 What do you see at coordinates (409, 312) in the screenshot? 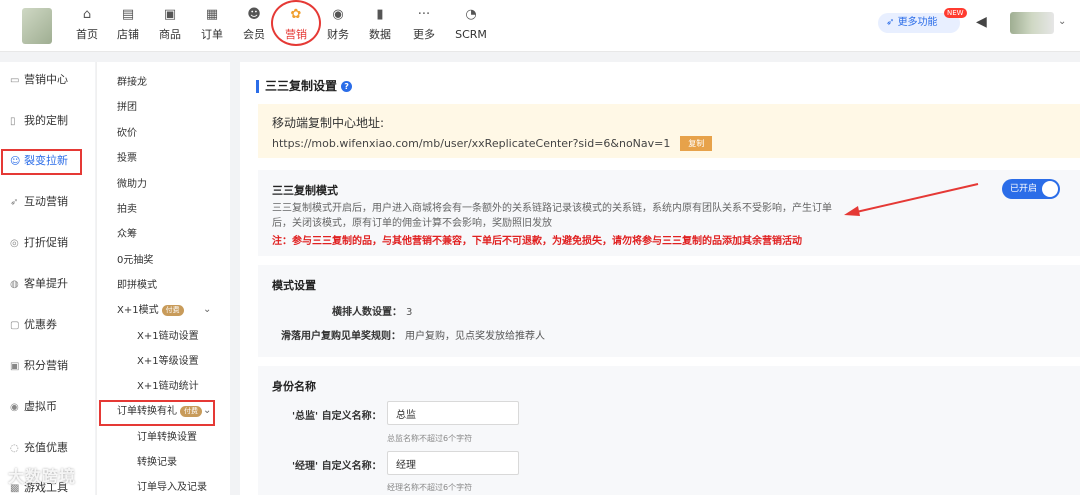
I see `rank-value: 3` at bounding box center [409, 312].